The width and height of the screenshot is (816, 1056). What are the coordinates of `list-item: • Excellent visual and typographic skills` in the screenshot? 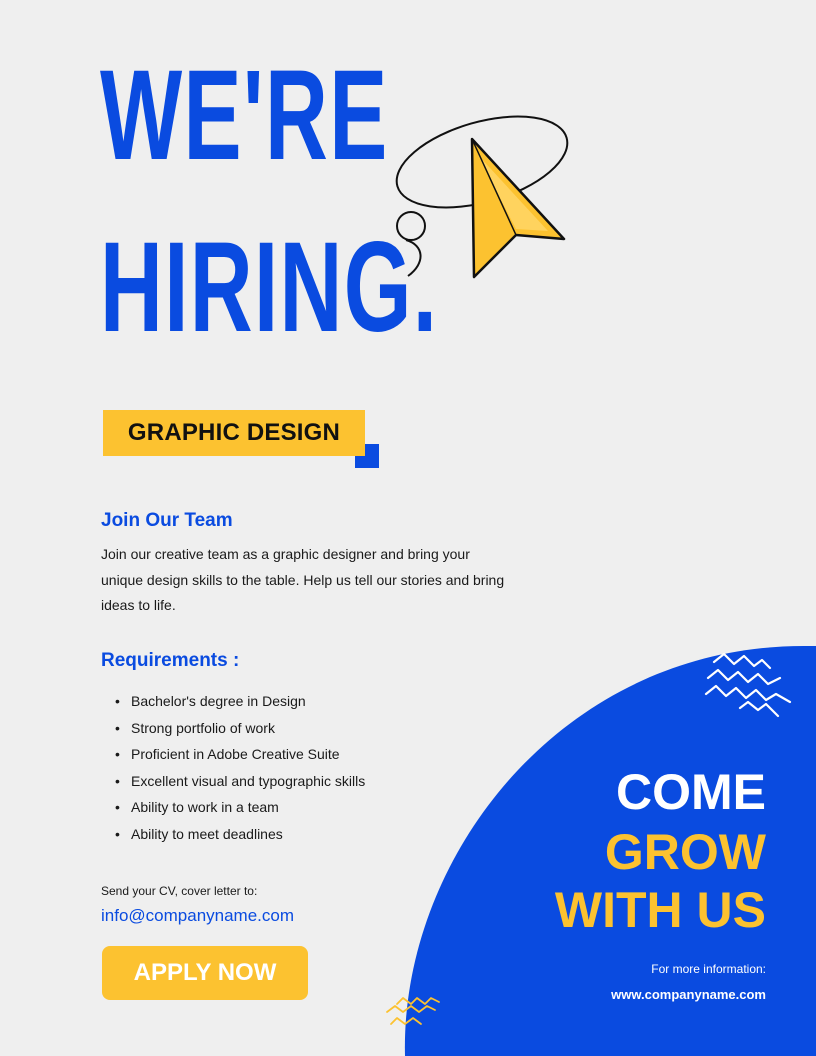 It's located at (240, 780).